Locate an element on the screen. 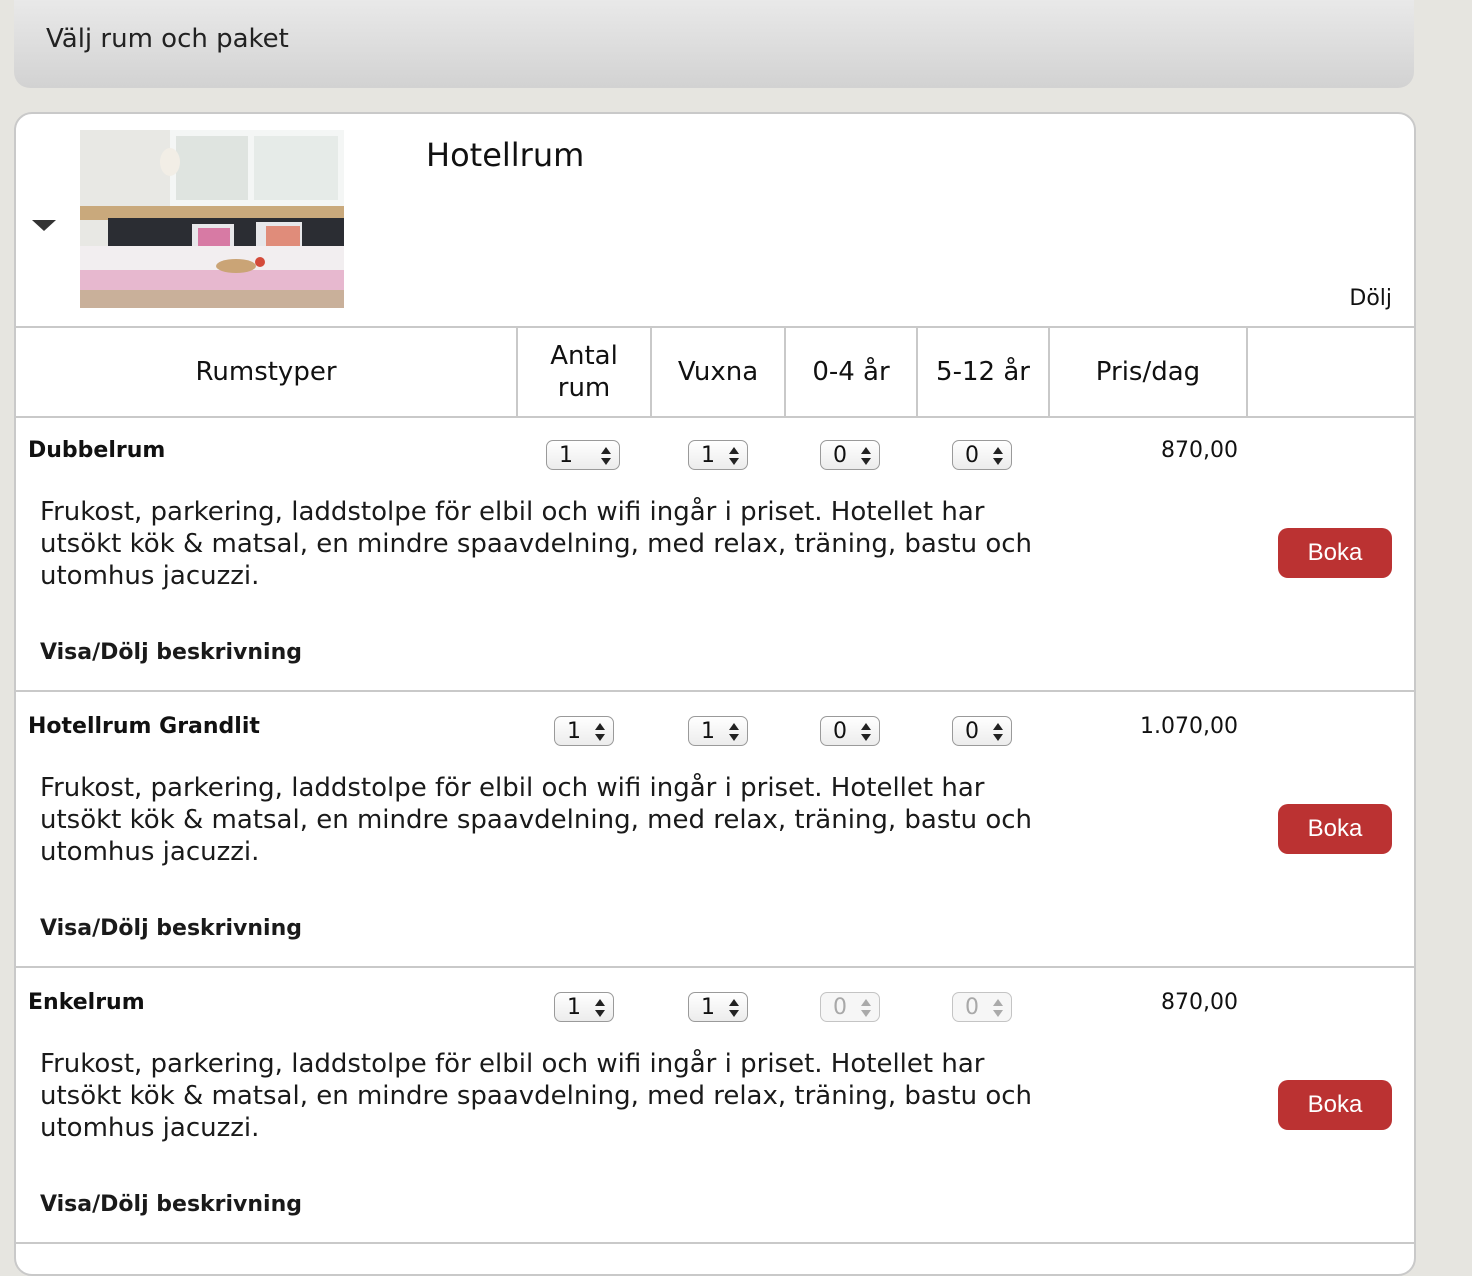  room-name: Hotellrum Grandlit is located at coordinates (144, 726).